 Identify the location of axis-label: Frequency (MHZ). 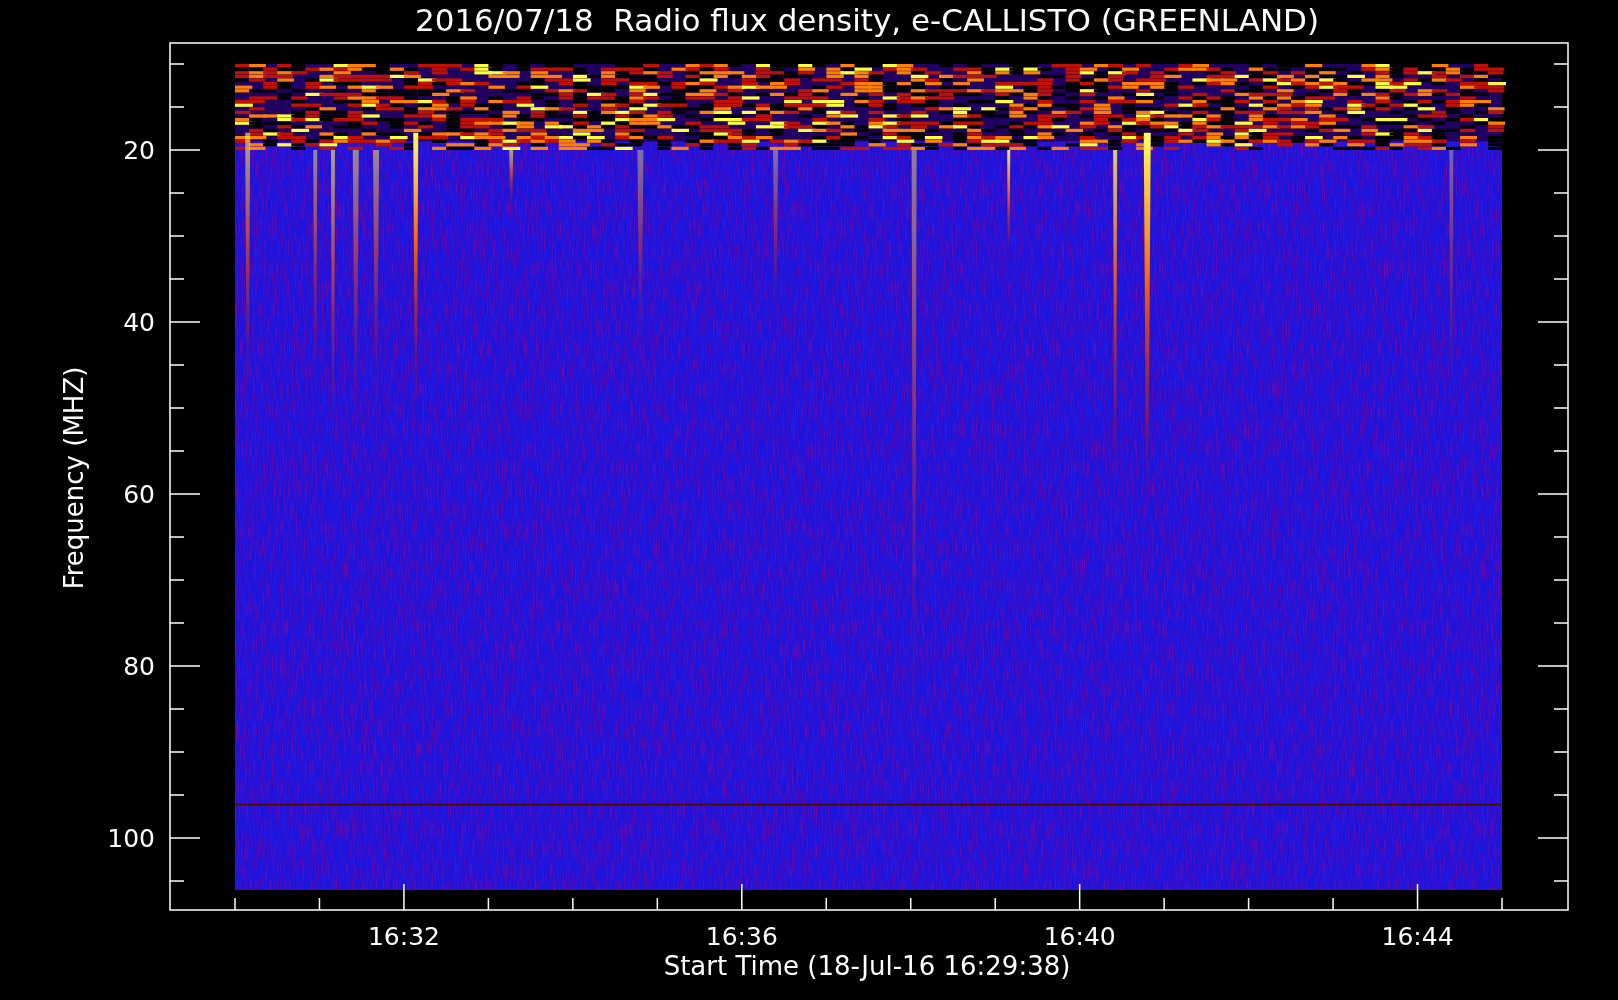
(74, 478).